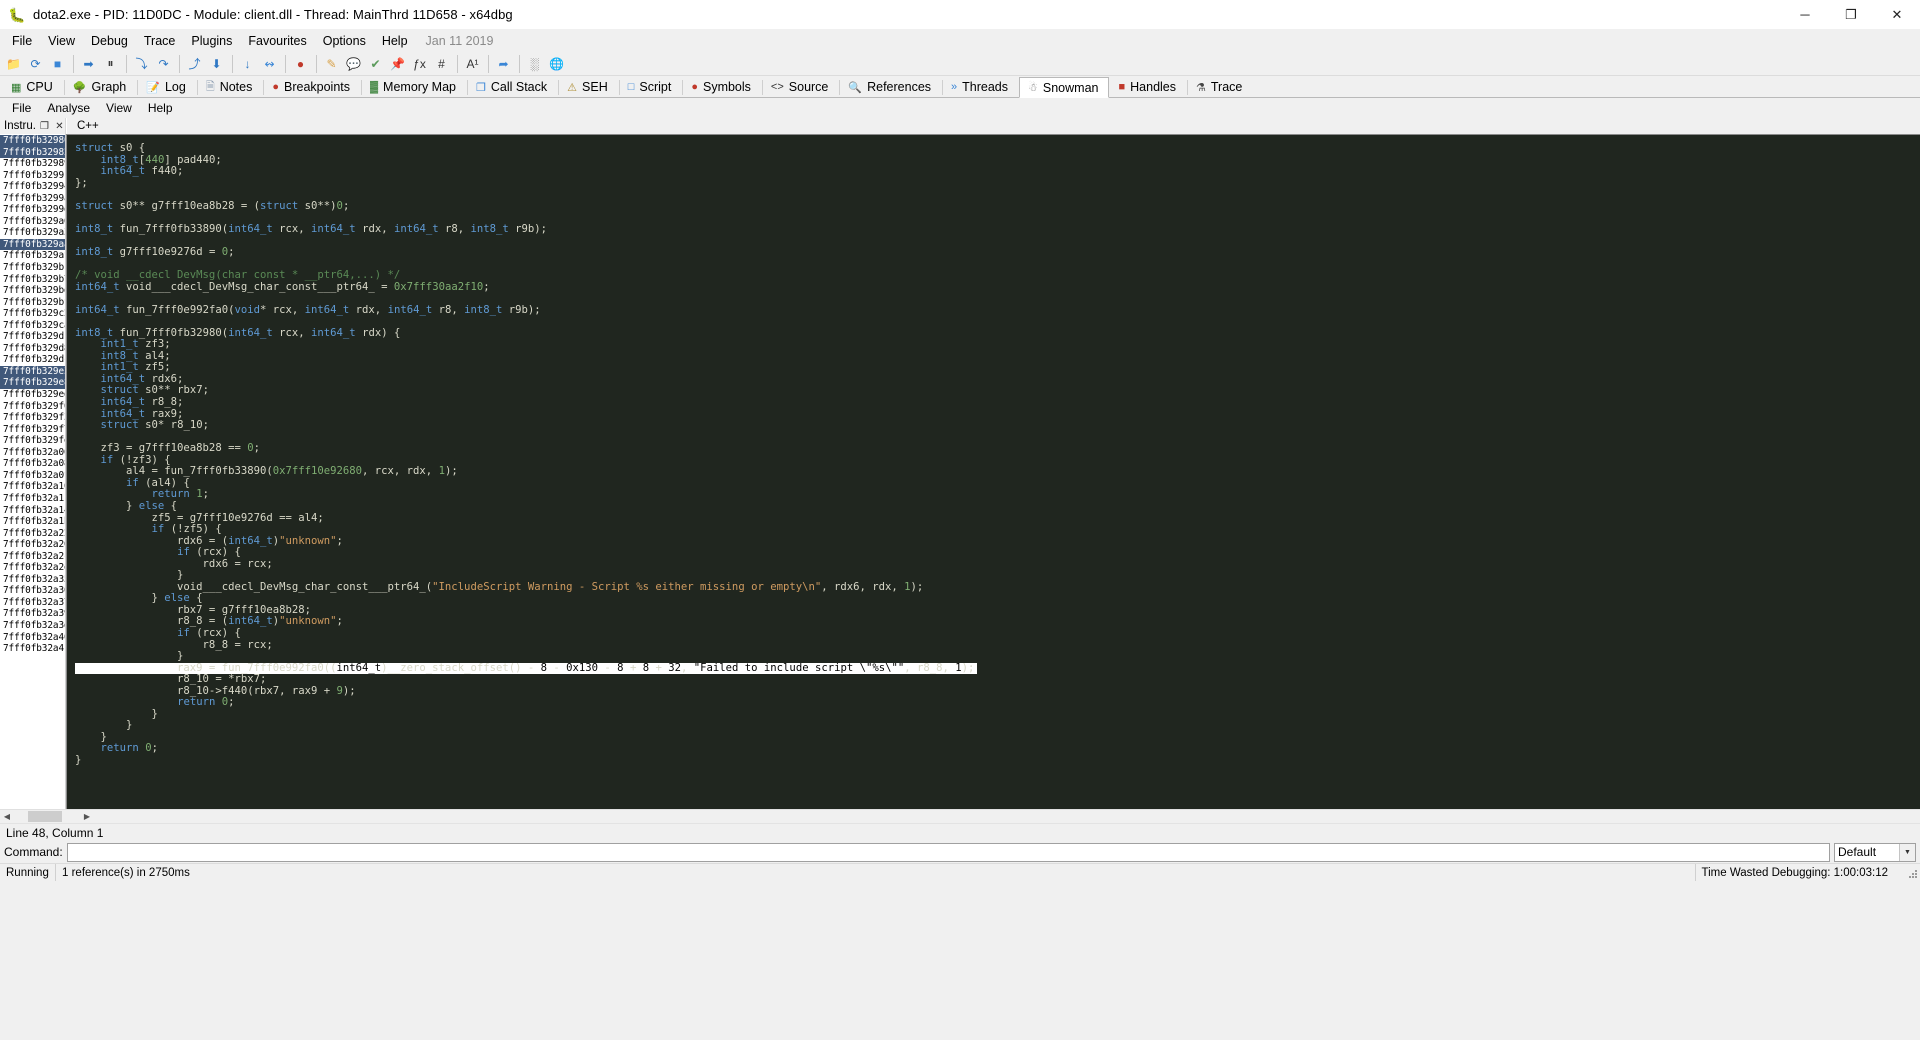 The height and width of the screenshot is (1040, 1920). I want to click on code-line: };, so click(997, 183).